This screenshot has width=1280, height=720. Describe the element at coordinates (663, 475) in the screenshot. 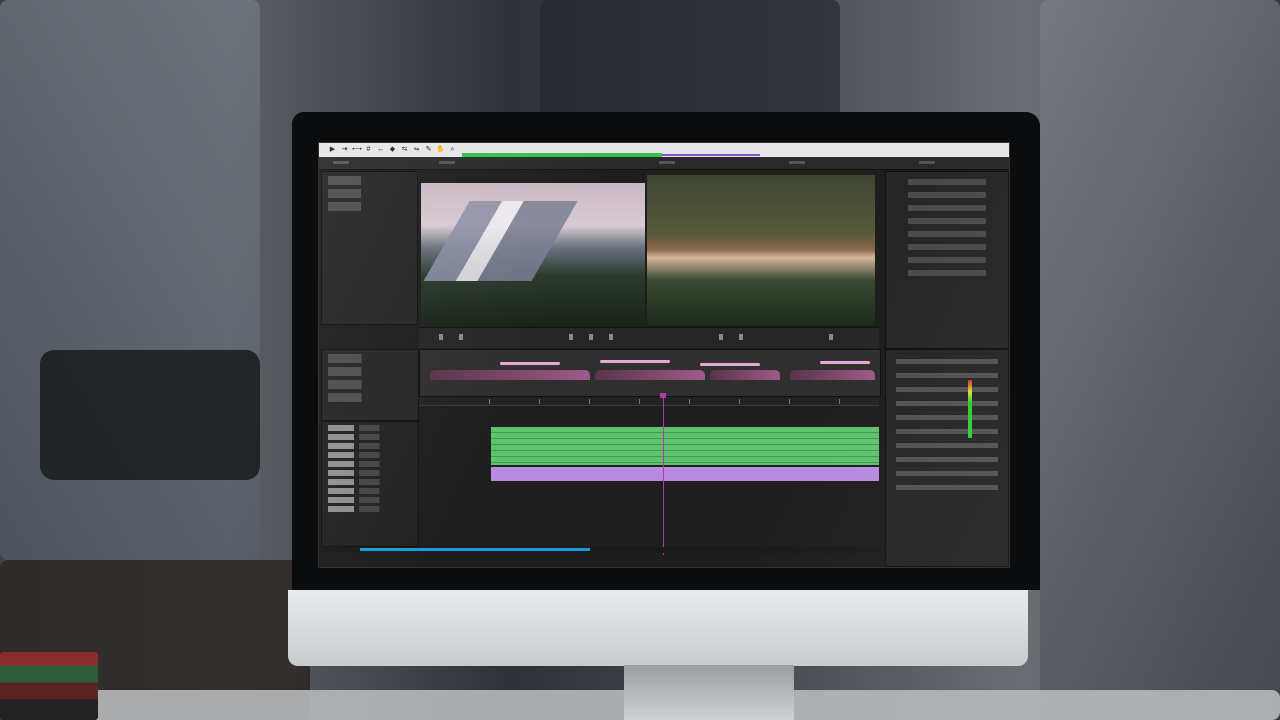

I see `playhead` at that location.